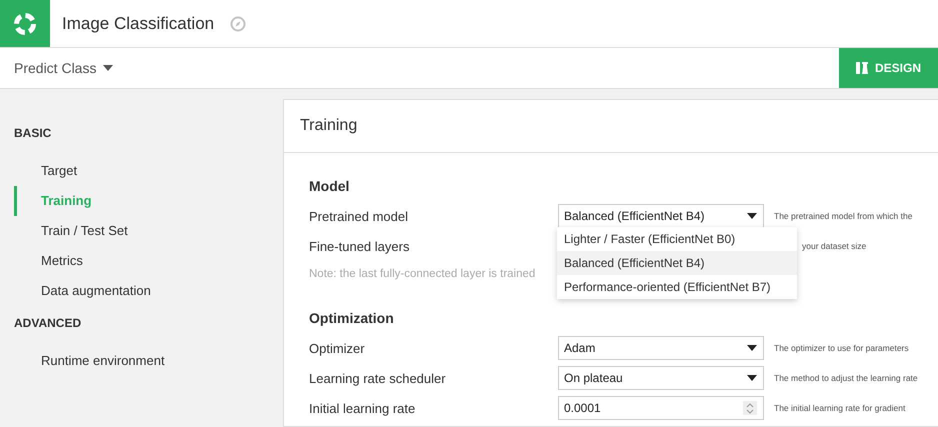  Describe the element at coordinates (834, 246) in the screenshot. I see `help-text: your dataset size` at that location.